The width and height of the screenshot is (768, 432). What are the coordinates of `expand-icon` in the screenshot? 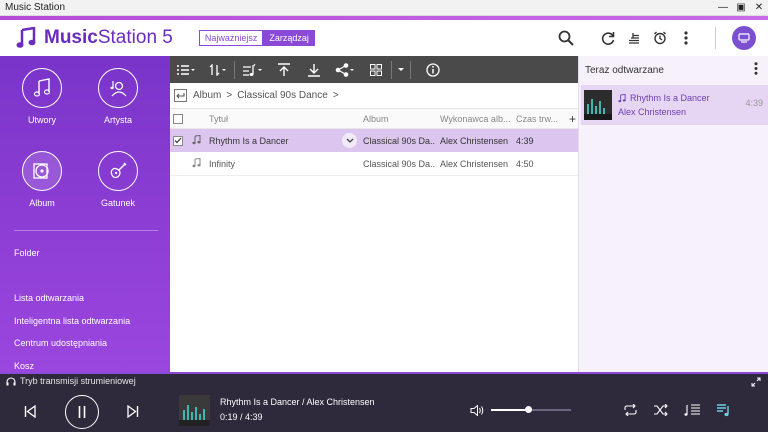 It's located at (756, 382).